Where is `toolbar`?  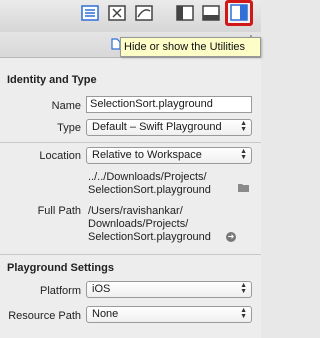
toolbar is located at coordinates (130, 16).